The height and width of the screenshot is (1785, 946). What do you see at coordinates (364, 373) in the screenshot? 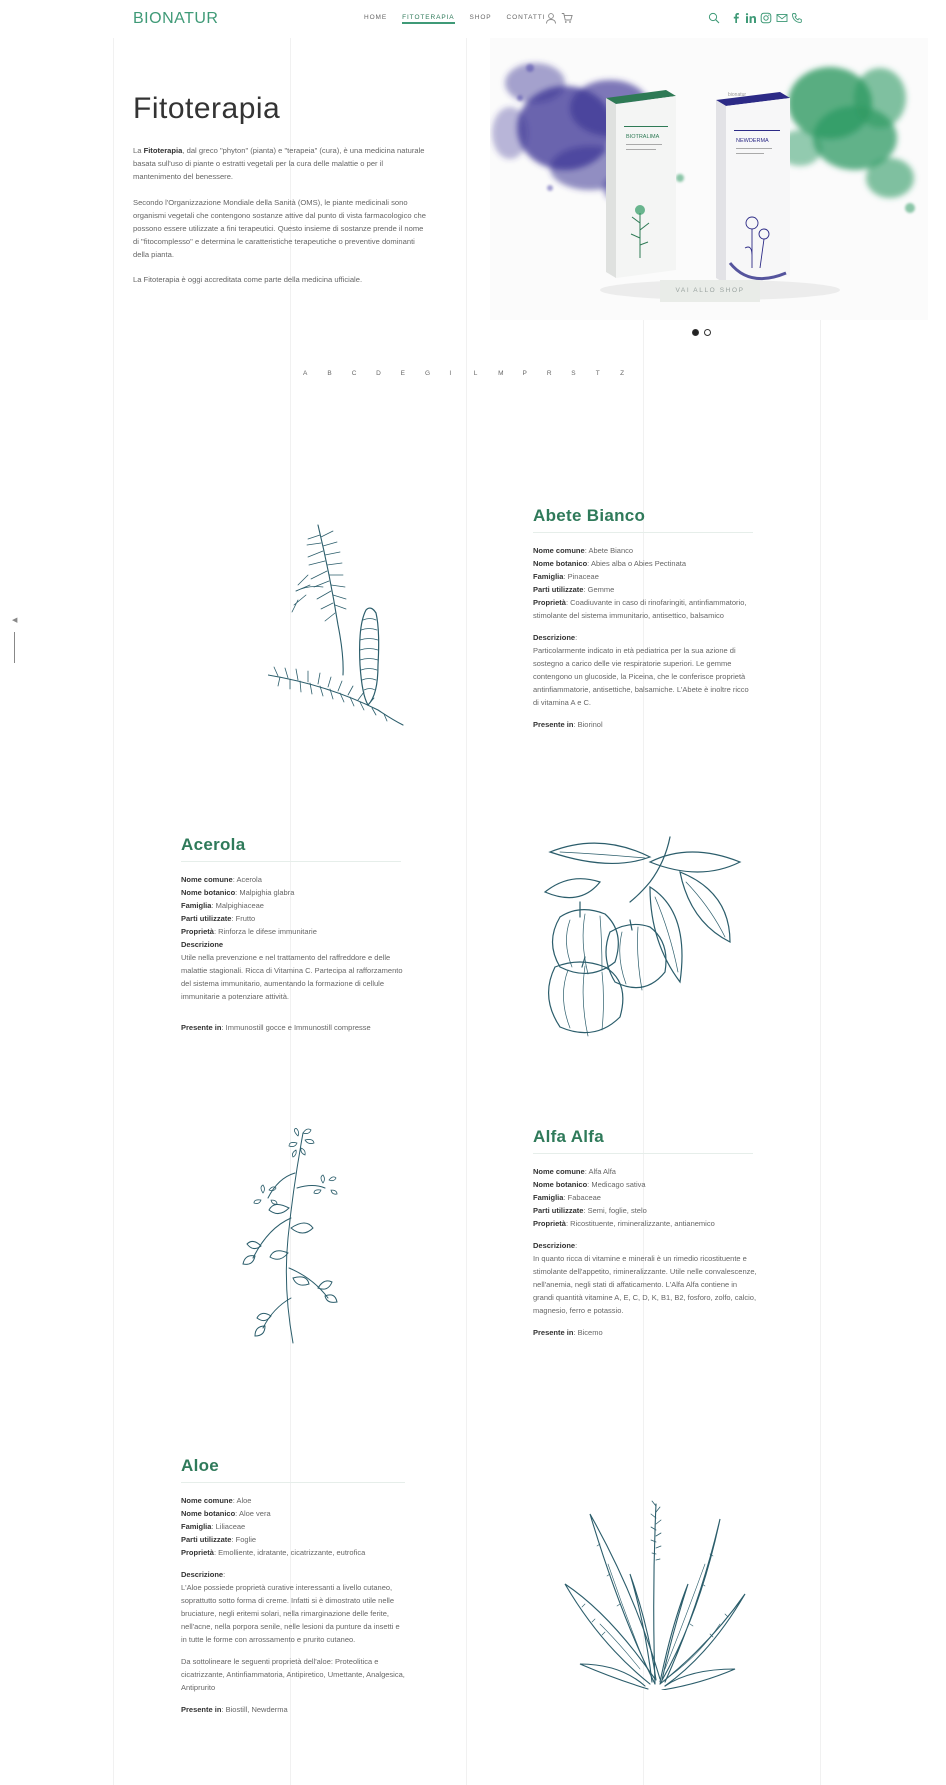
I see `letter-c: C` at bounding box center [364, 373].